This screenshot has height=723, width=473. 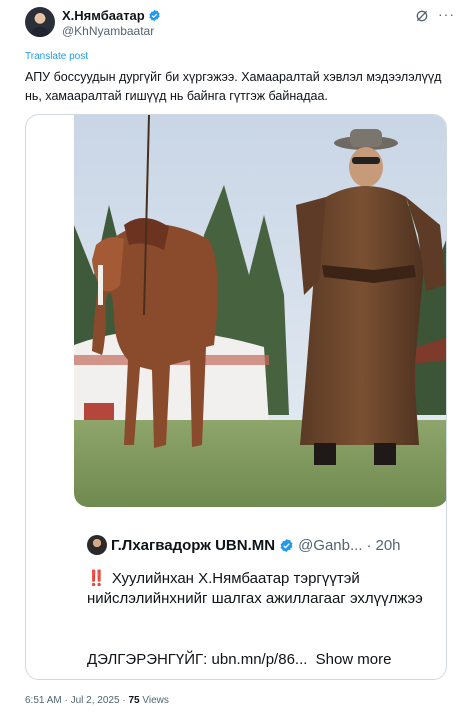 I want to click on more-icon: ···, so click(x=447, y=15).